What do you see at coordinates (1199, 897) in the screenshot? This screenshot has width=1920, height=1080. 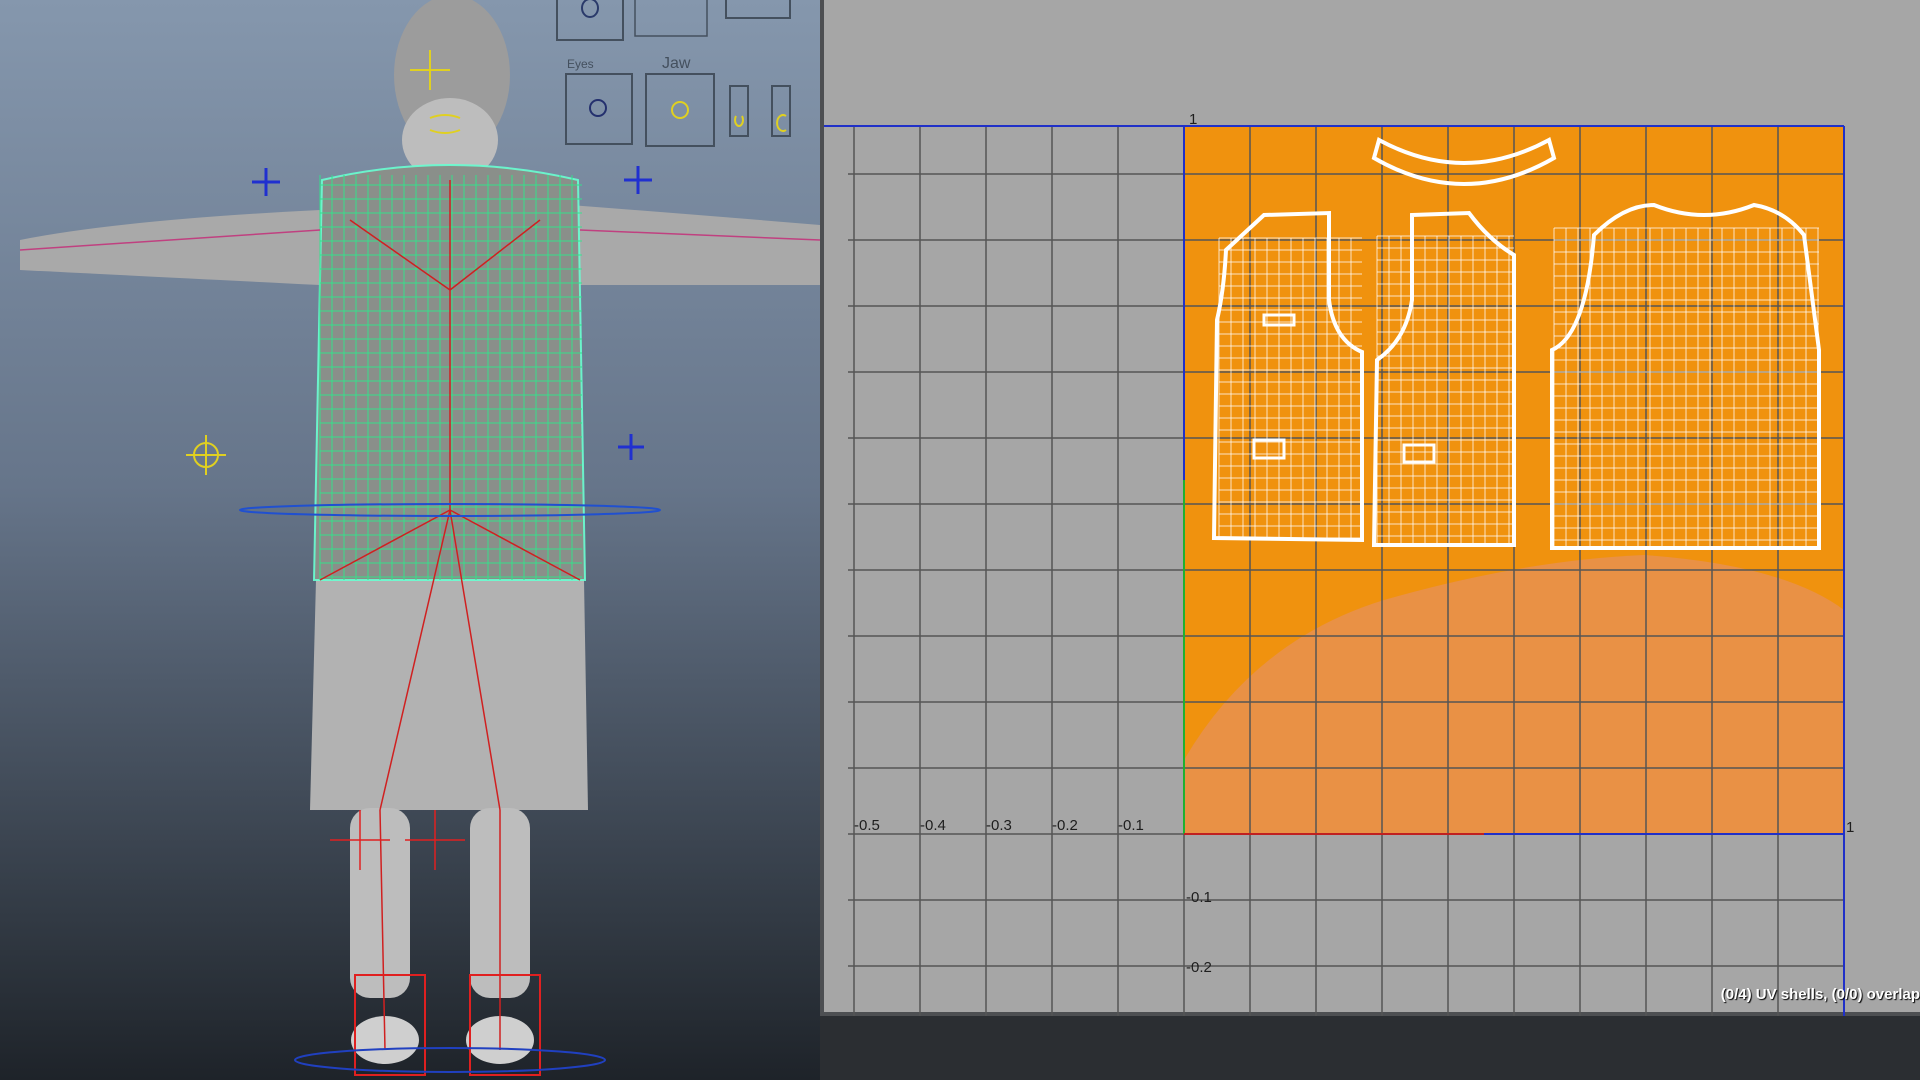 I see `v-label-minus-0-1: -0.1` at bounding box center [1199, 897].